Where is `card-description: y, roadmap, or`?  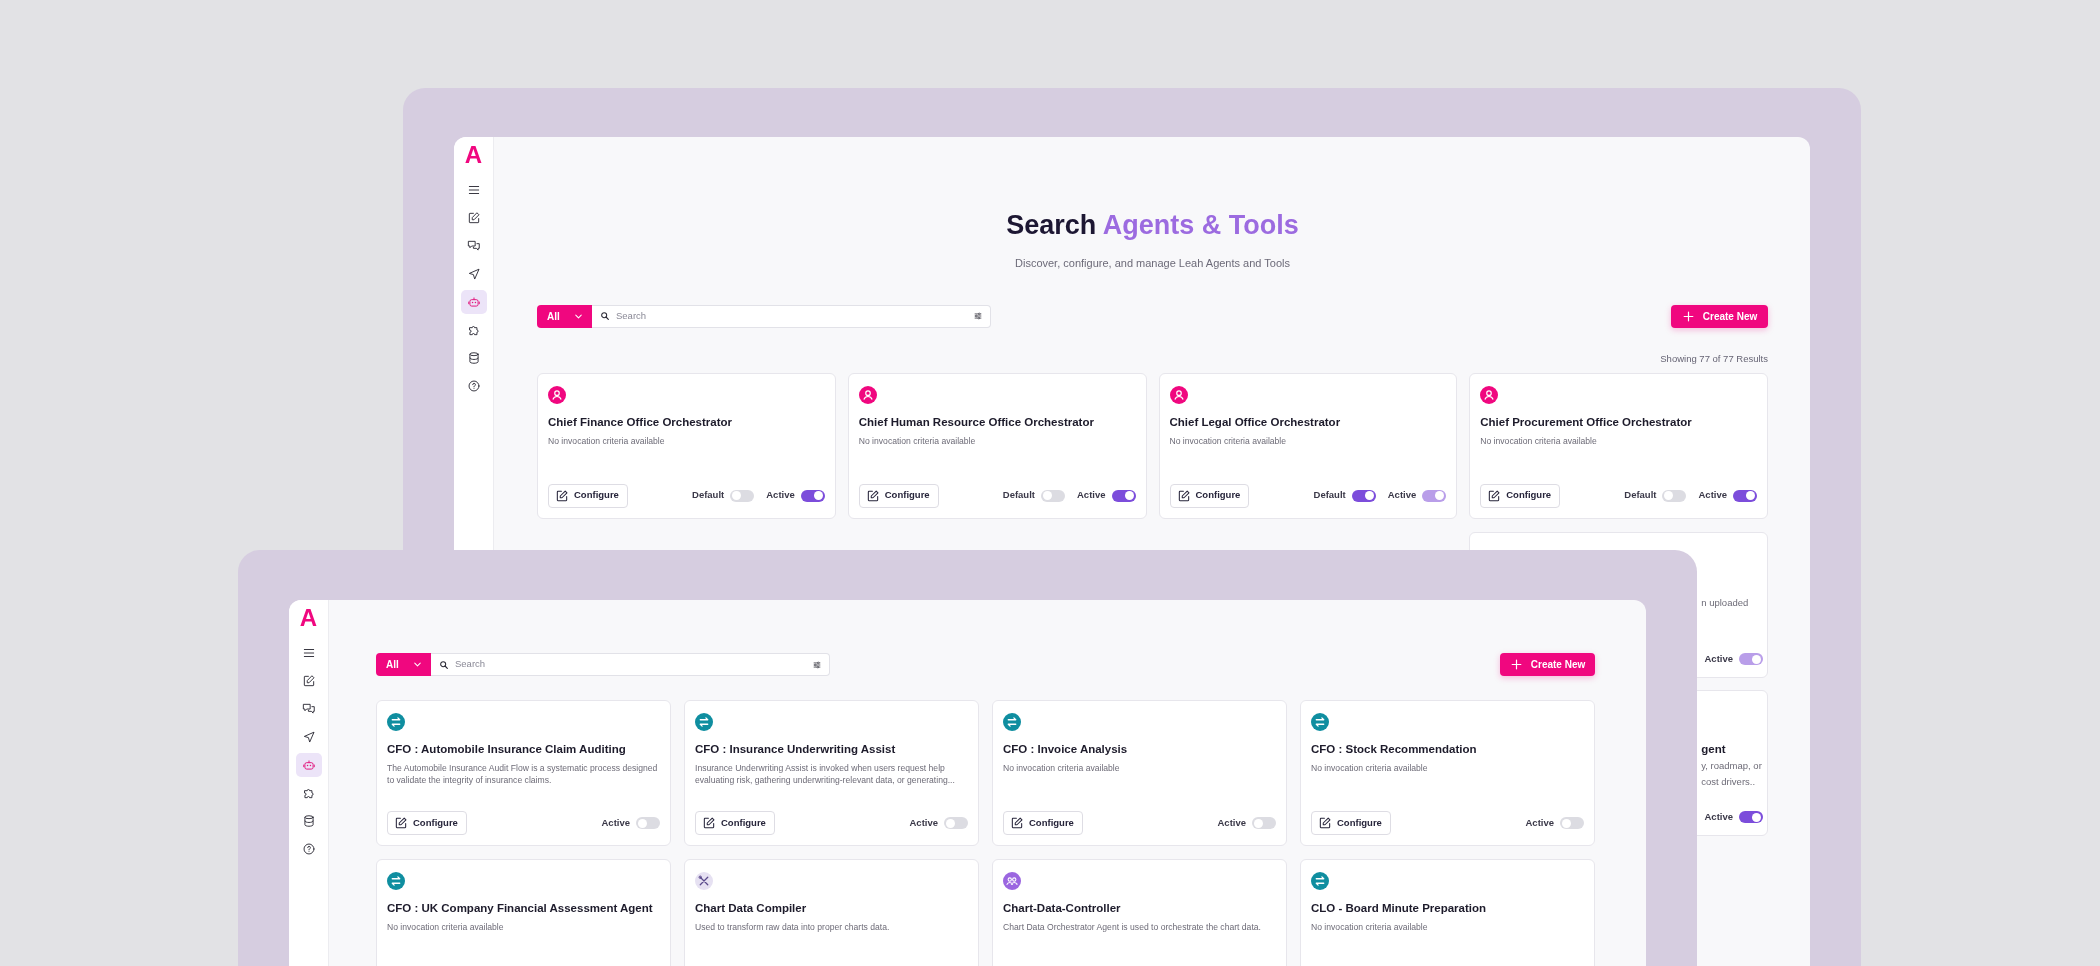 card-description: y, roadmap, or is located at coordinates (1732, 765).